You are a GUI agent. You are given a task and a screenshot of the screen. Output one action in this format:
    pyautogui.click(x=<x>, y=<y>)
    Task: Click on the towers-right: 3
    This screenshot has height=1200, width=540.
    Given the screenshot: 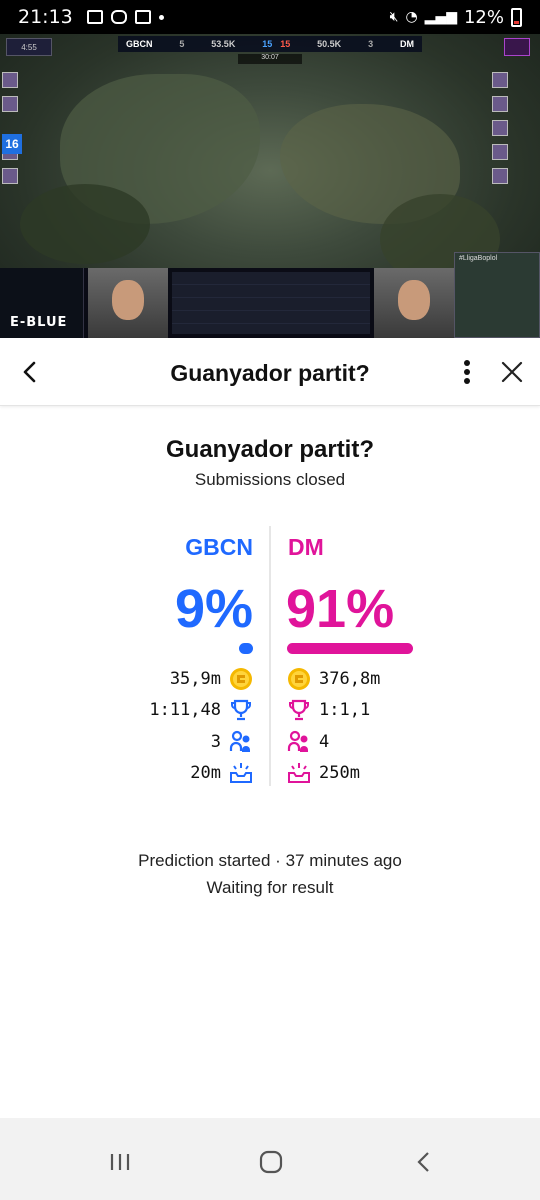 What is the action you would take?
    pyautogui.click(x=371, y=44)
    